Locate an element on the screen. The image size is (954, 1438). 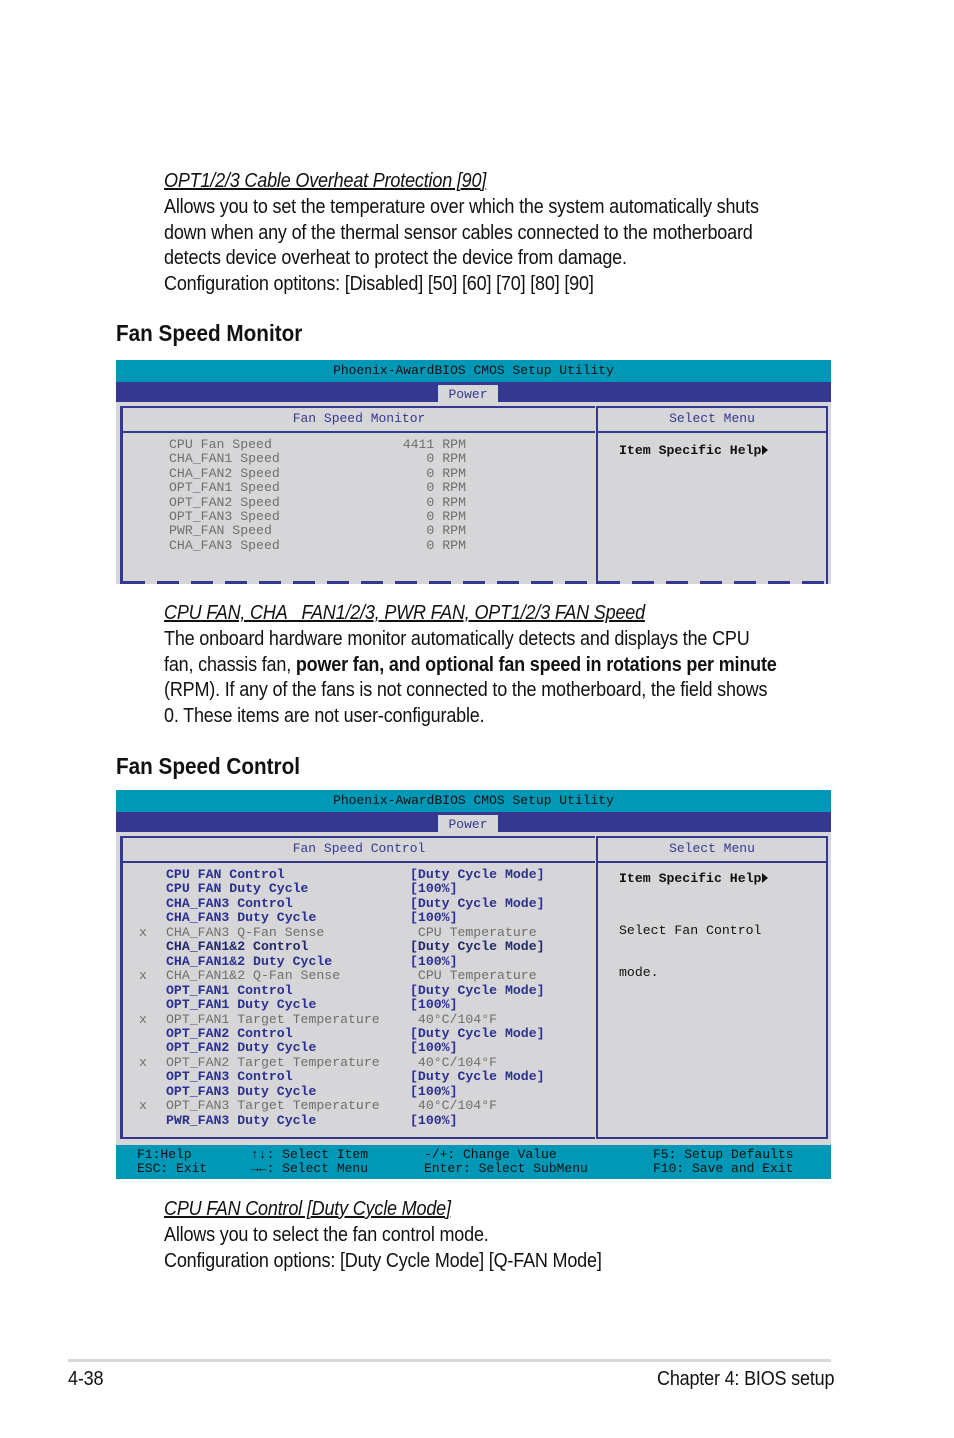
setting-row: x CHA_FAN1&2 Q-Fan Sense CPU Temperature is located at coordinates (359, 976).